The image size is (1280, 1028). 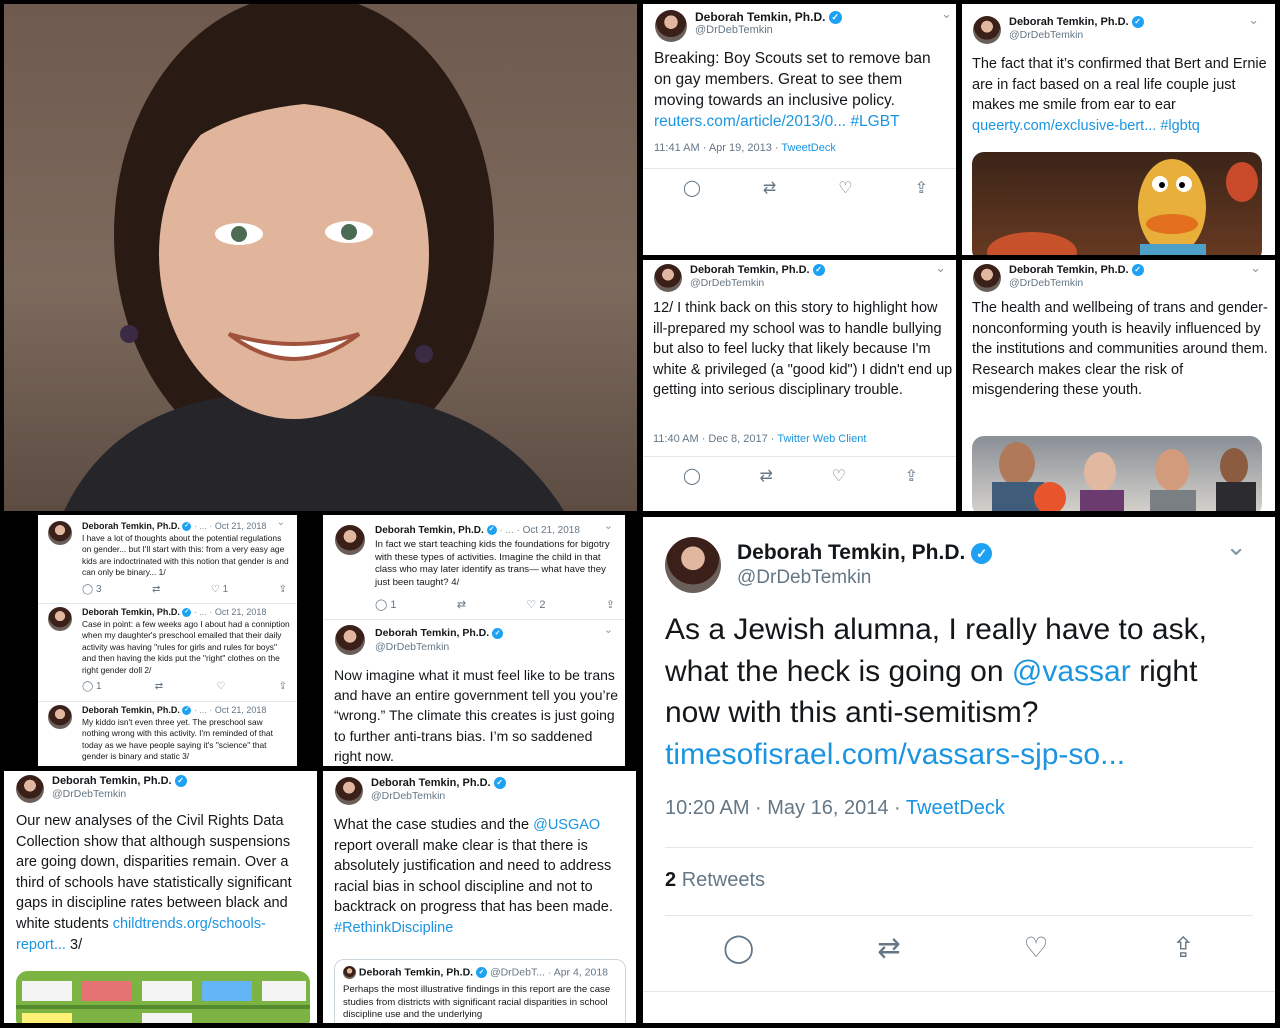 What do you see at coordinates (874, 121) in the screenshot?
I see `hashtag: #LGBT` at bounding box center [874, 121].